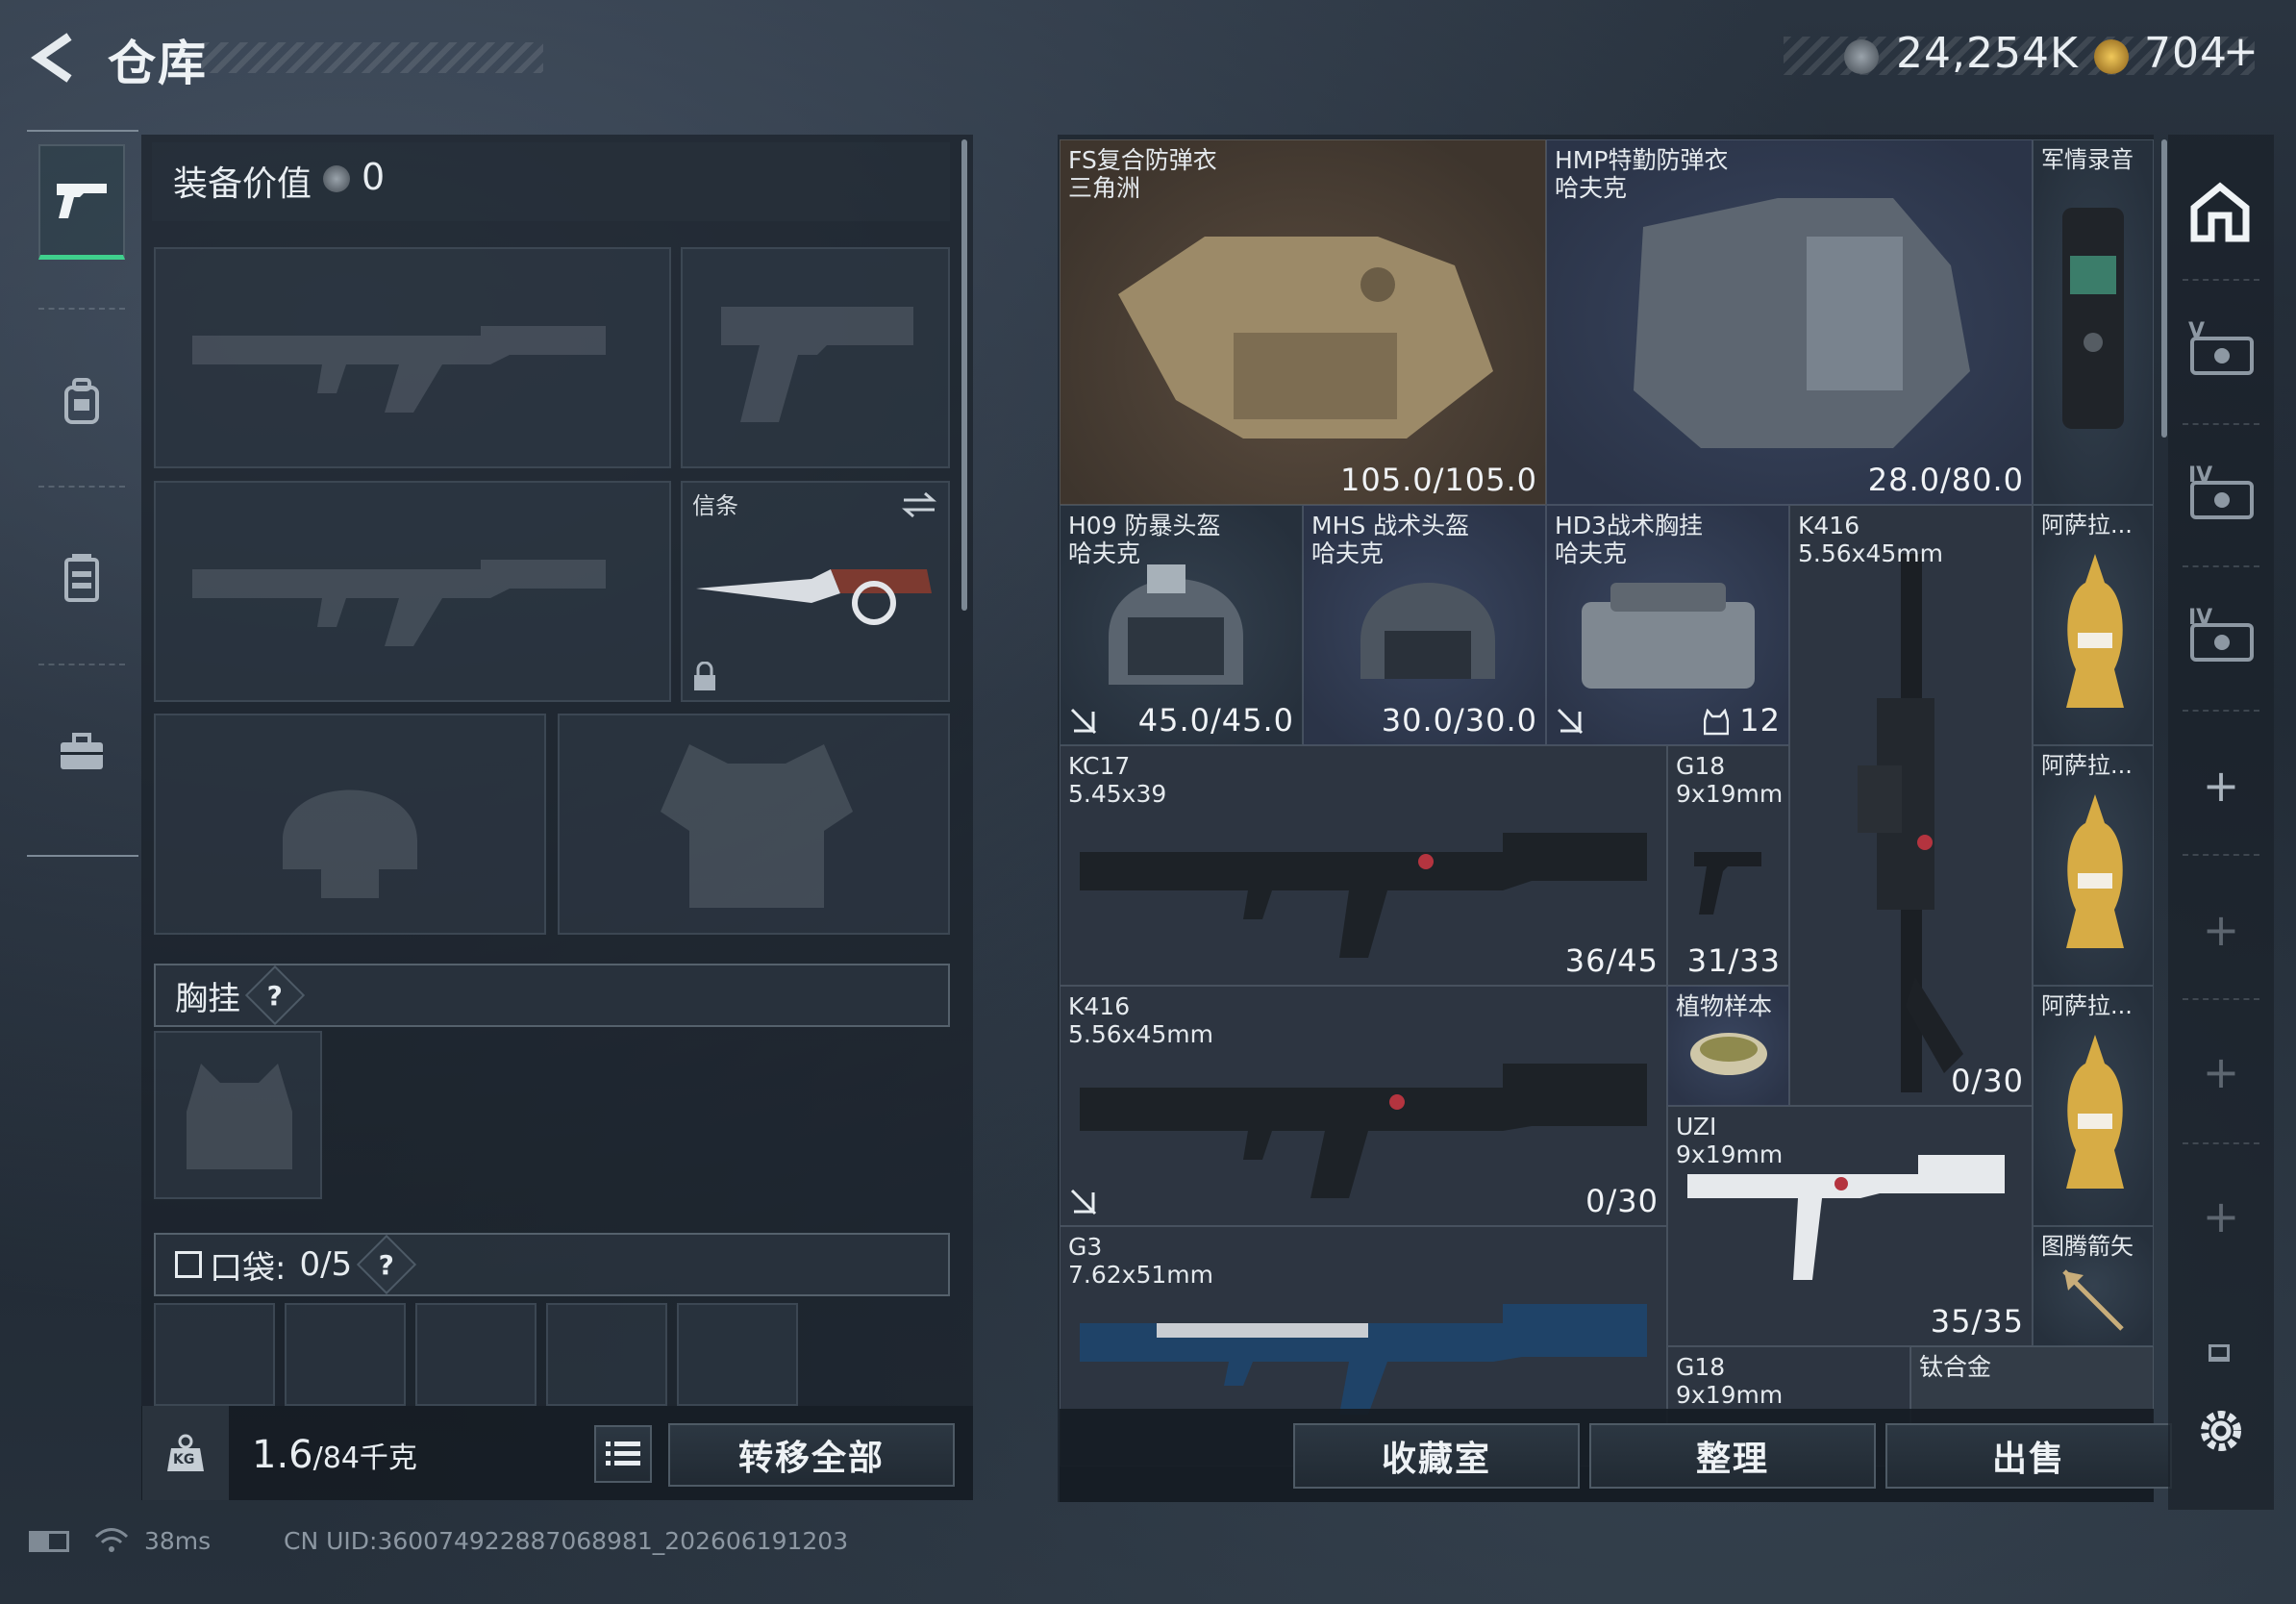 The image size is (2296, 1604). I want to click on smg-icon, so click(1846, 1217).